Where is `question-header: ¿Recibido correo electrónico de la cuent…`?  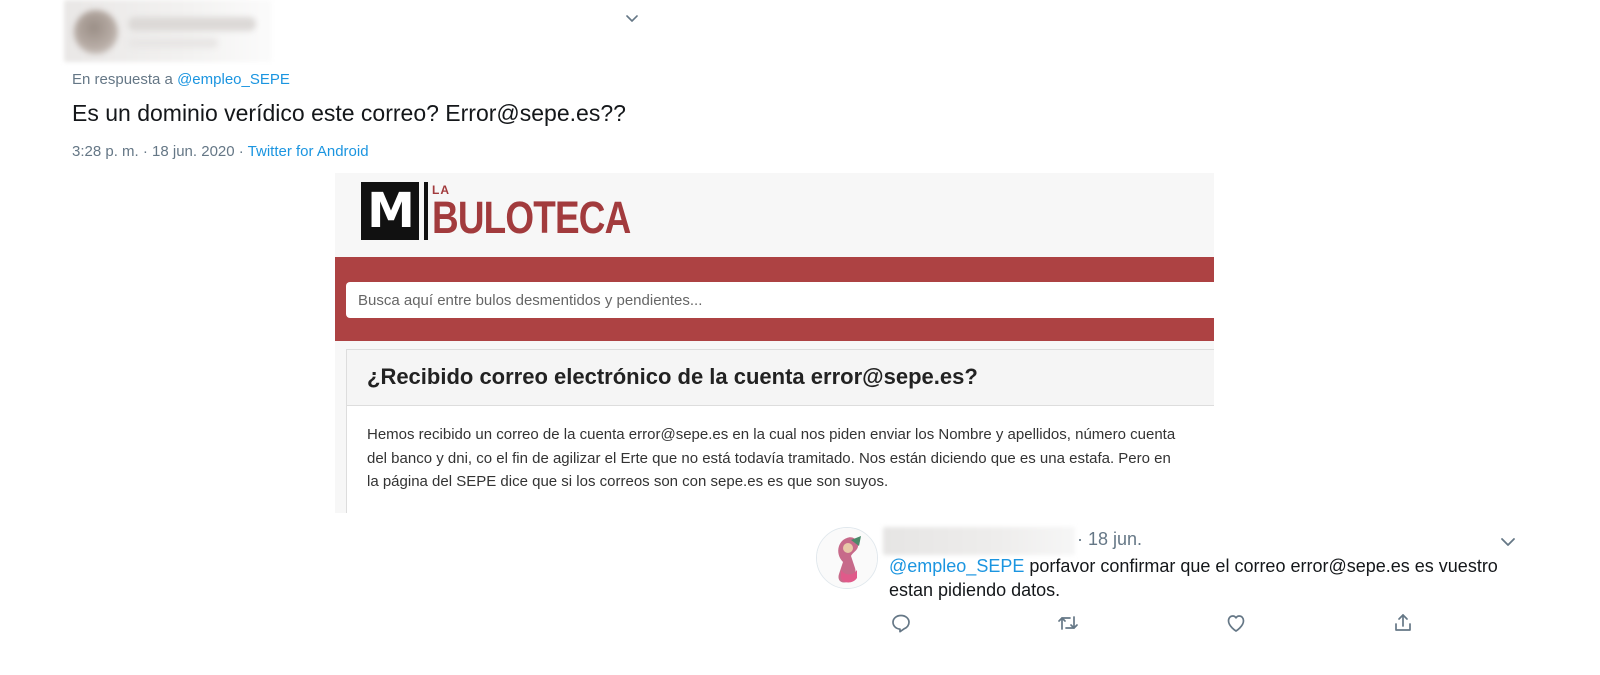 question-header: ¿Recibido correo electrónico de la cuent… is located at coordinates (780, 378).